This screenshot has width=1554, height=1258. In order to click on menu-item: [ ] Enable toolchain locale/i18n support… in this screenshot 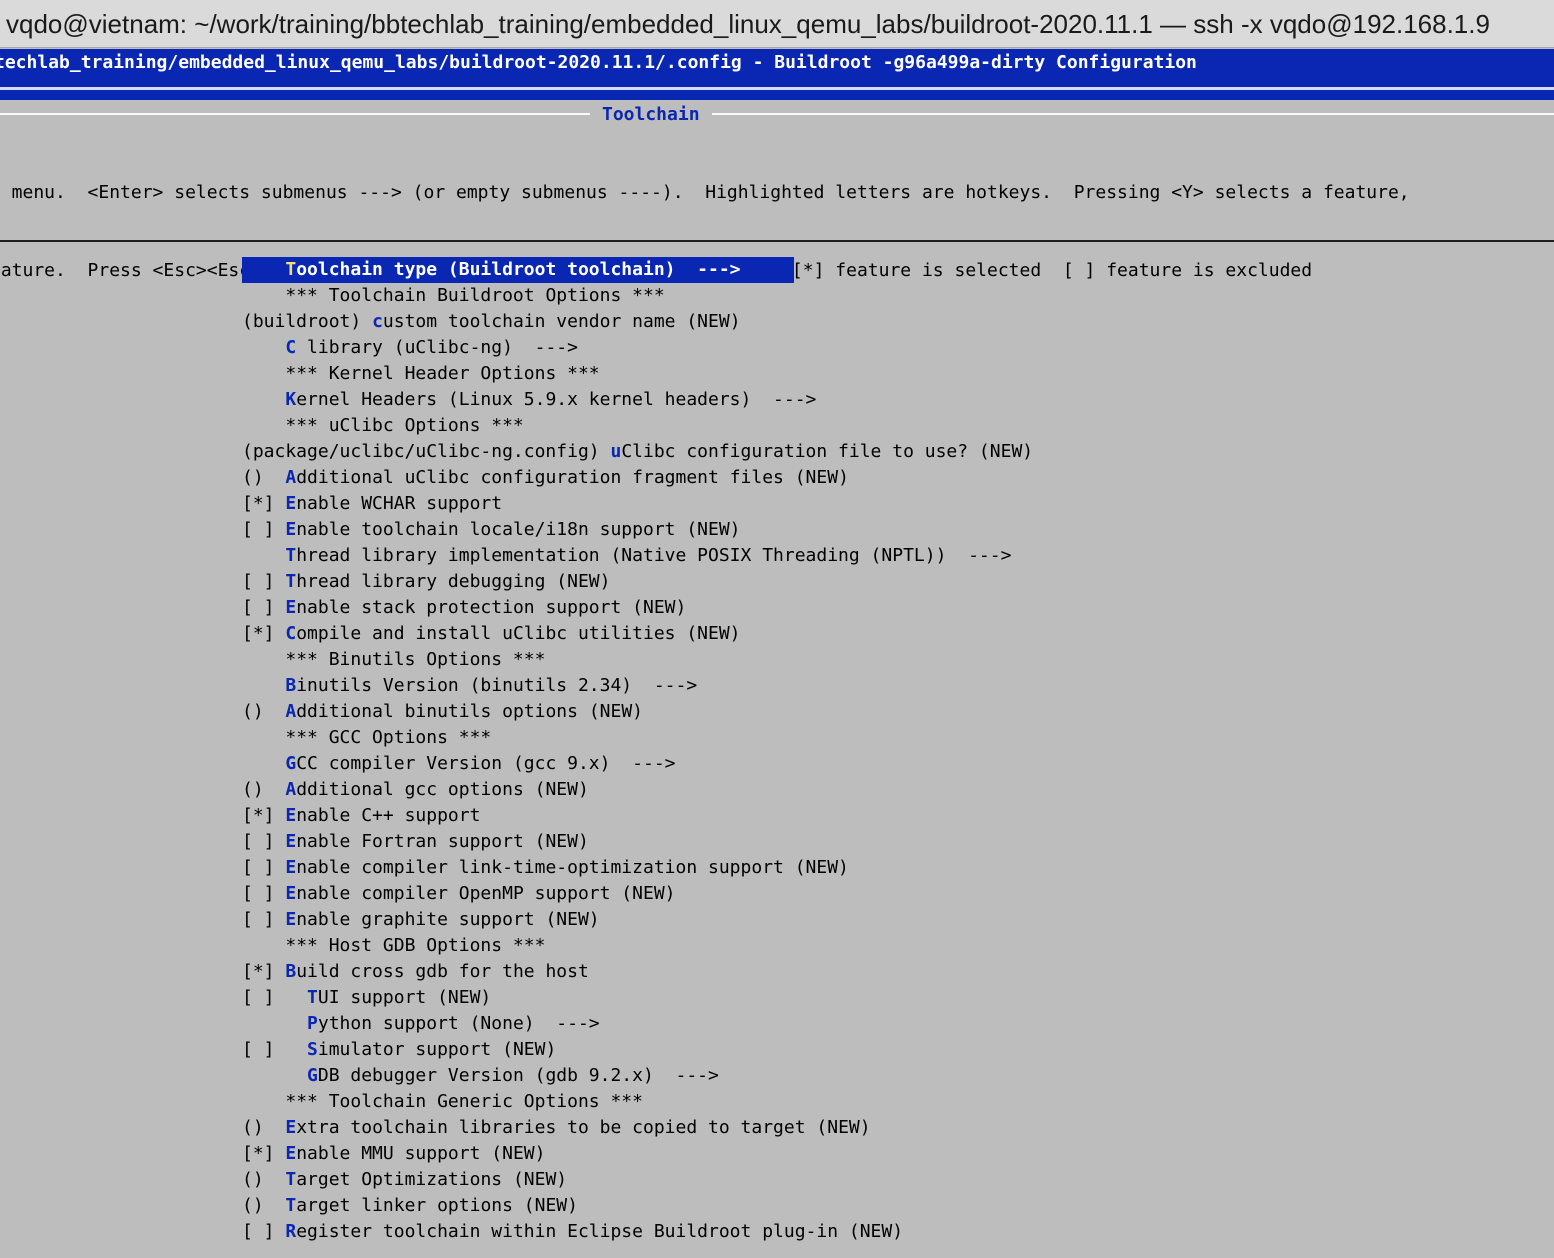, I will do `click(637, 530)`.